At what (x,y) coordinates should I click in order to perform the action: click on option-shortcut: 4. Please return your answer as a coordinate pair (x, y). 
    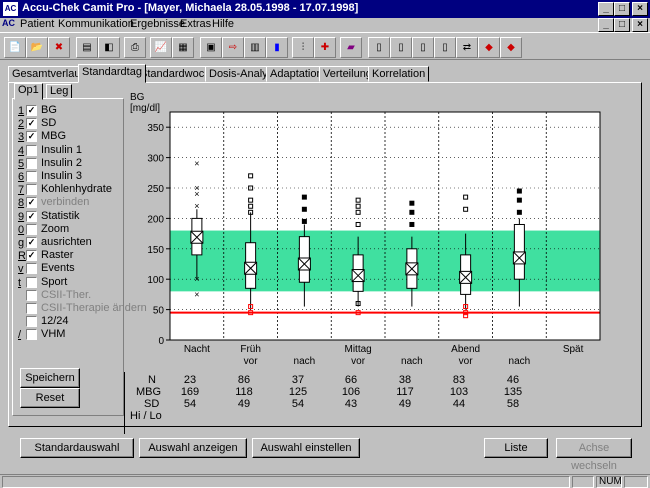
    Looking at the image, I should click on (21, 150).